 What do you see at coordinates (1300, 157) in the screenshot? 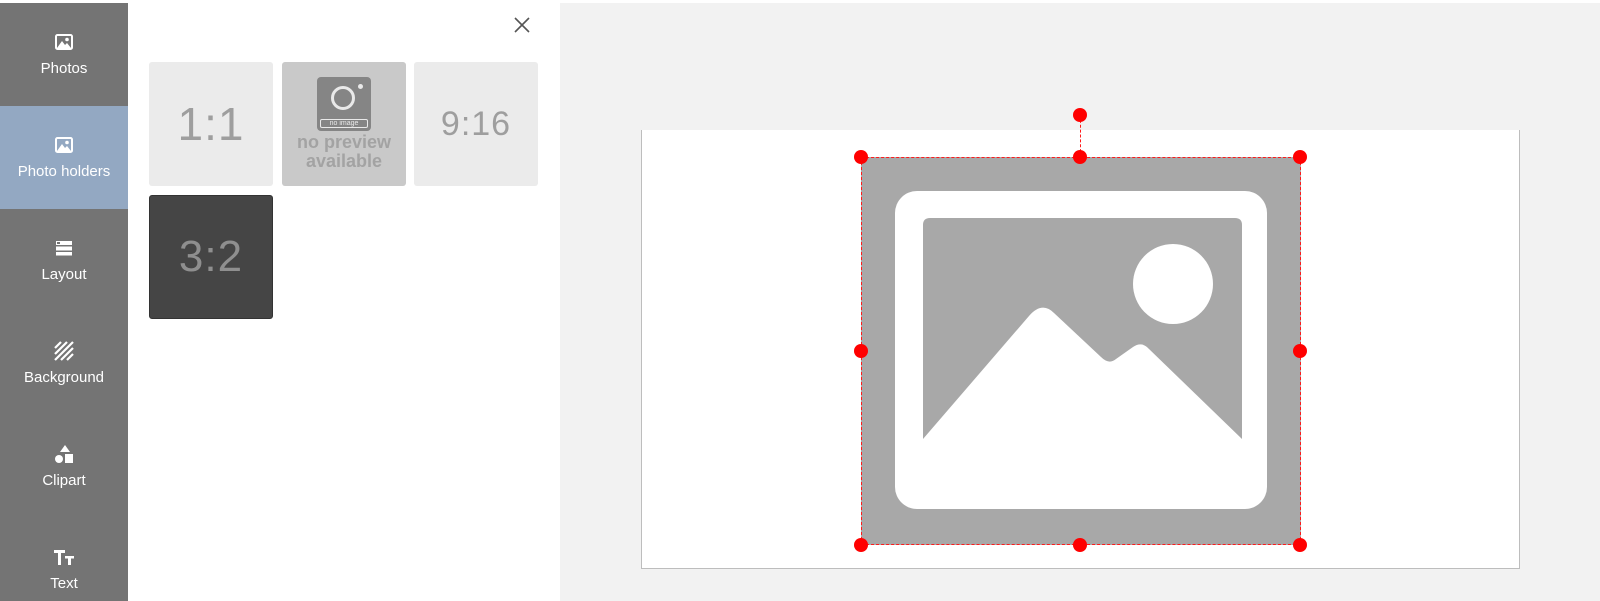
I see `resize-handle-top-right` at bounding box center [1300, 157].